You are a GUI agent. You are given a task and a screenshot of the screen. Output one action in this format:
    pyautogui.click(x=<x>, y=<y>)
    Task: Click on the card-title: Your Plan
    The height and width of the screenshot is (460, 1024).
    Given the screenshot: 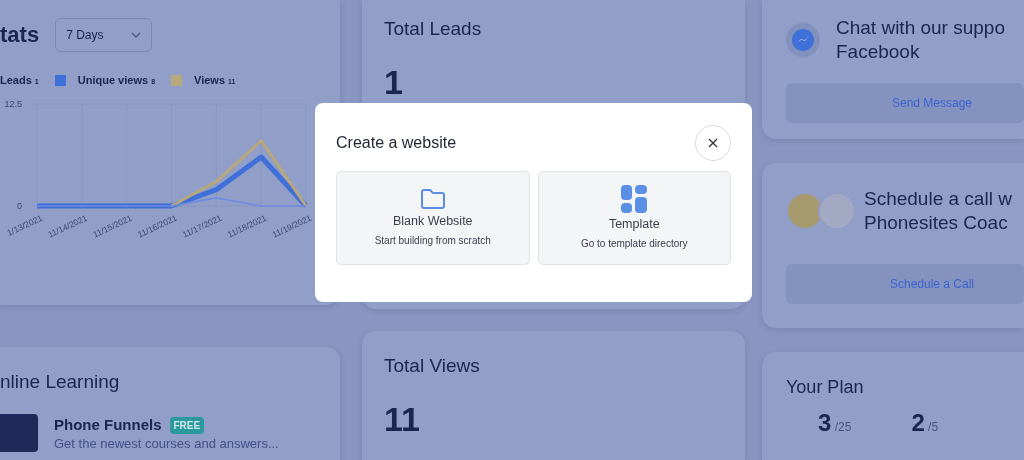 What is the action you would take?
    pyautogui.click(x=825, y=387)
    